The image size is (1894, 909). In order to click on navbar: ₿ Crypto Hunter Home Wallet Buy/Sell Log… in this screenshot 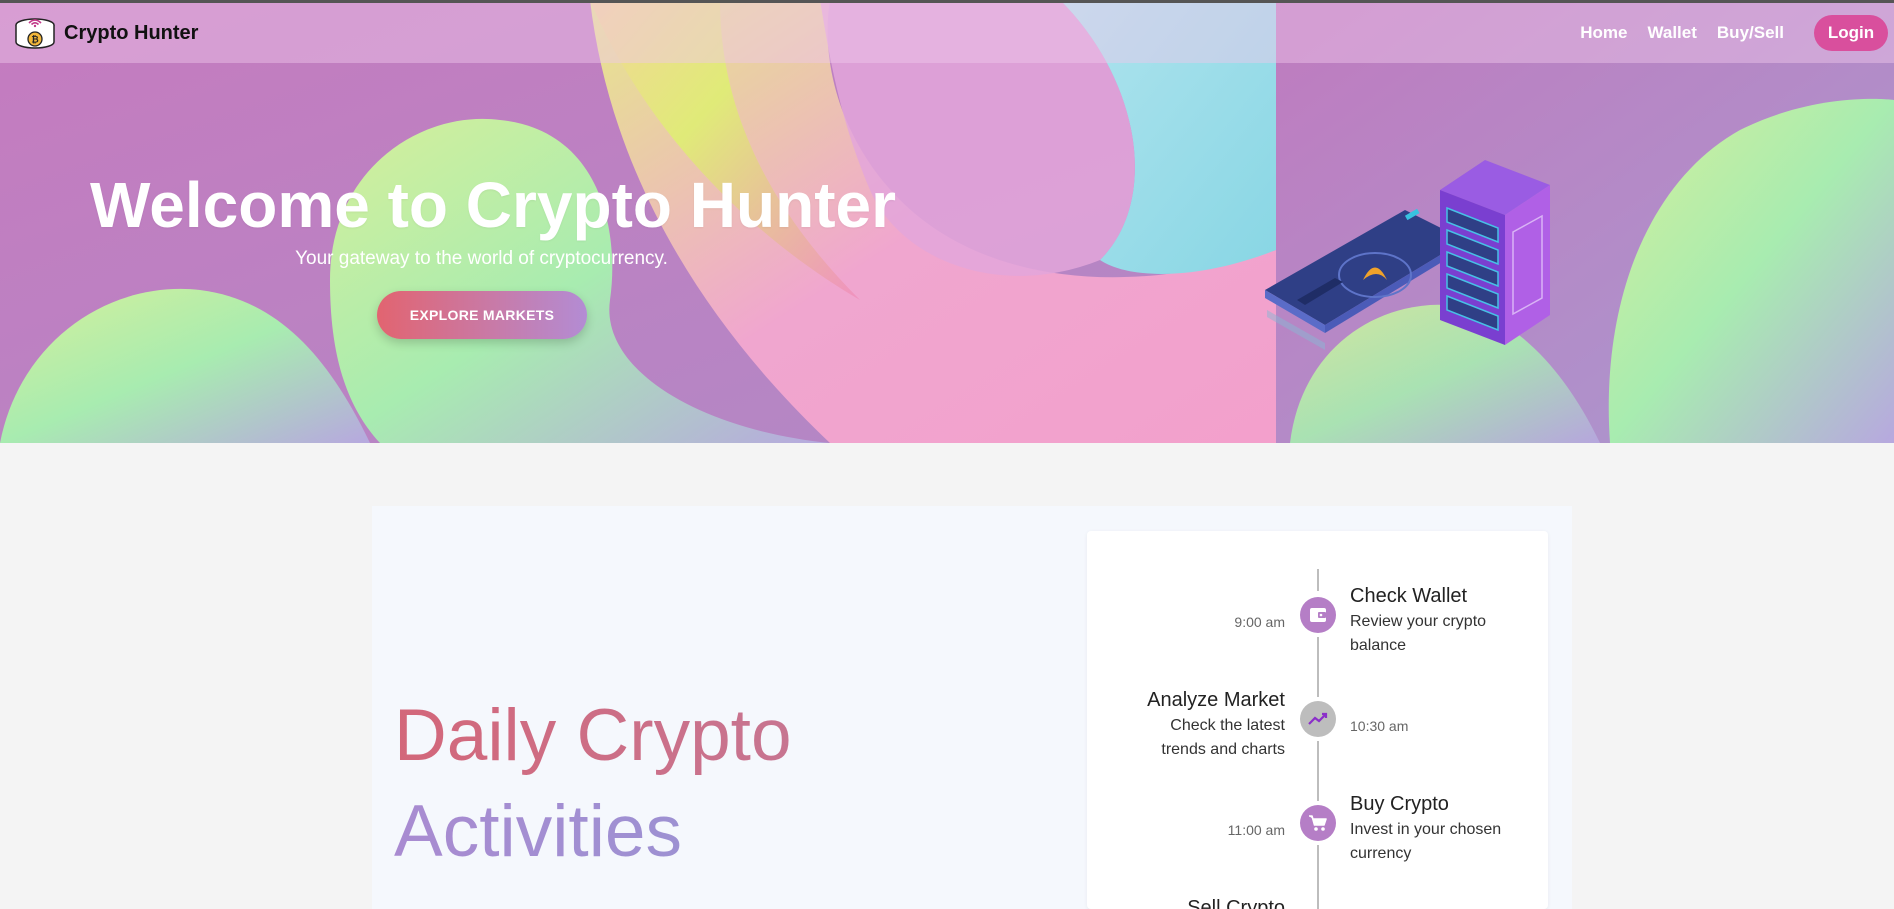, I will do `click(947, 33)`.